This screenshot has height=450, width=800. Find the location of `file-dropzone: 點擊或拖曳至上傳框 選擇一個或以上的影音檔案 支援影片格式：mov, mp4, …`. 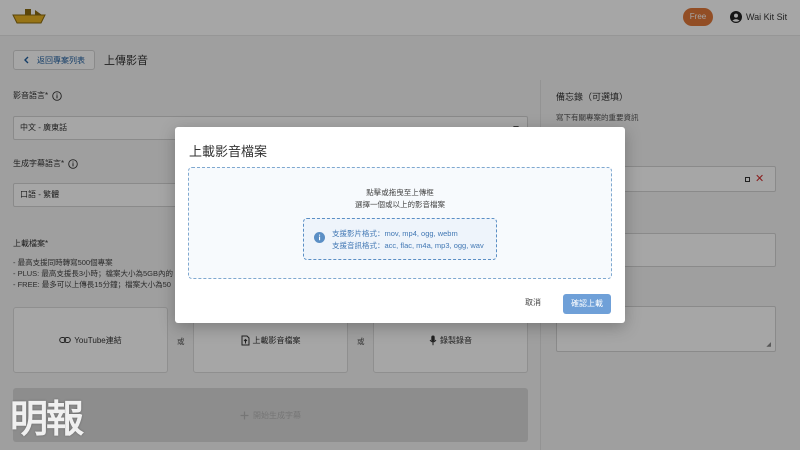

file-dropzone: 點擊或拖曳至上傳框 選擇一個或以上的影音檔案 支援影片格式：mov, mp4, … is located at coordinates (400, 223).